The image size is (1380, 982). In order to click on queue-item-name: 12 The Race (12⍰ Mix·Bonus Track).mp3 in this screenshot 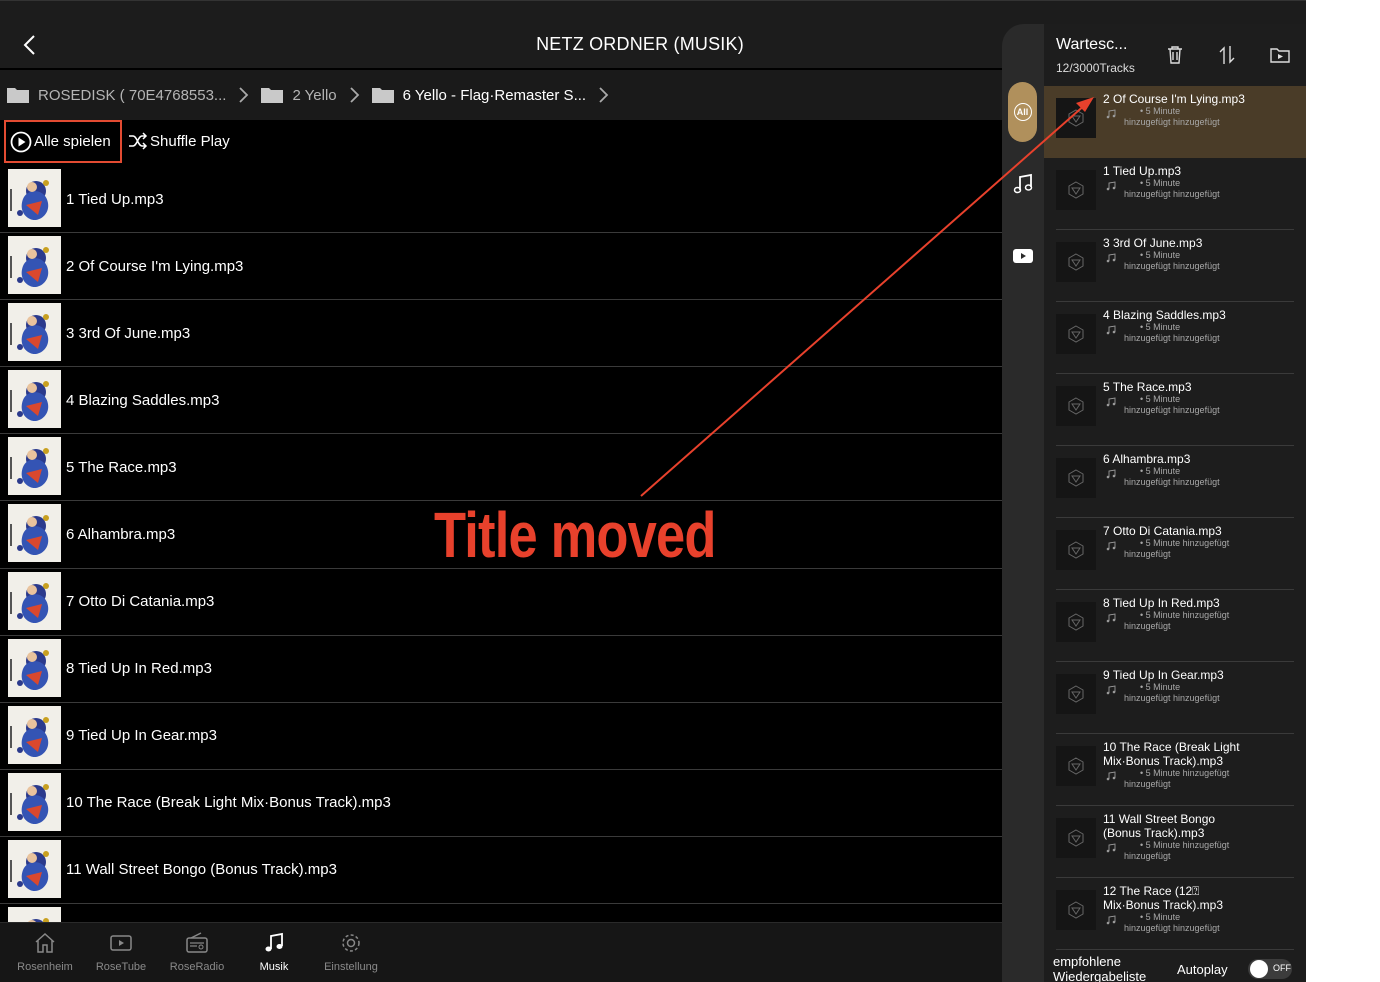, I will do `click(1163, 898)`.